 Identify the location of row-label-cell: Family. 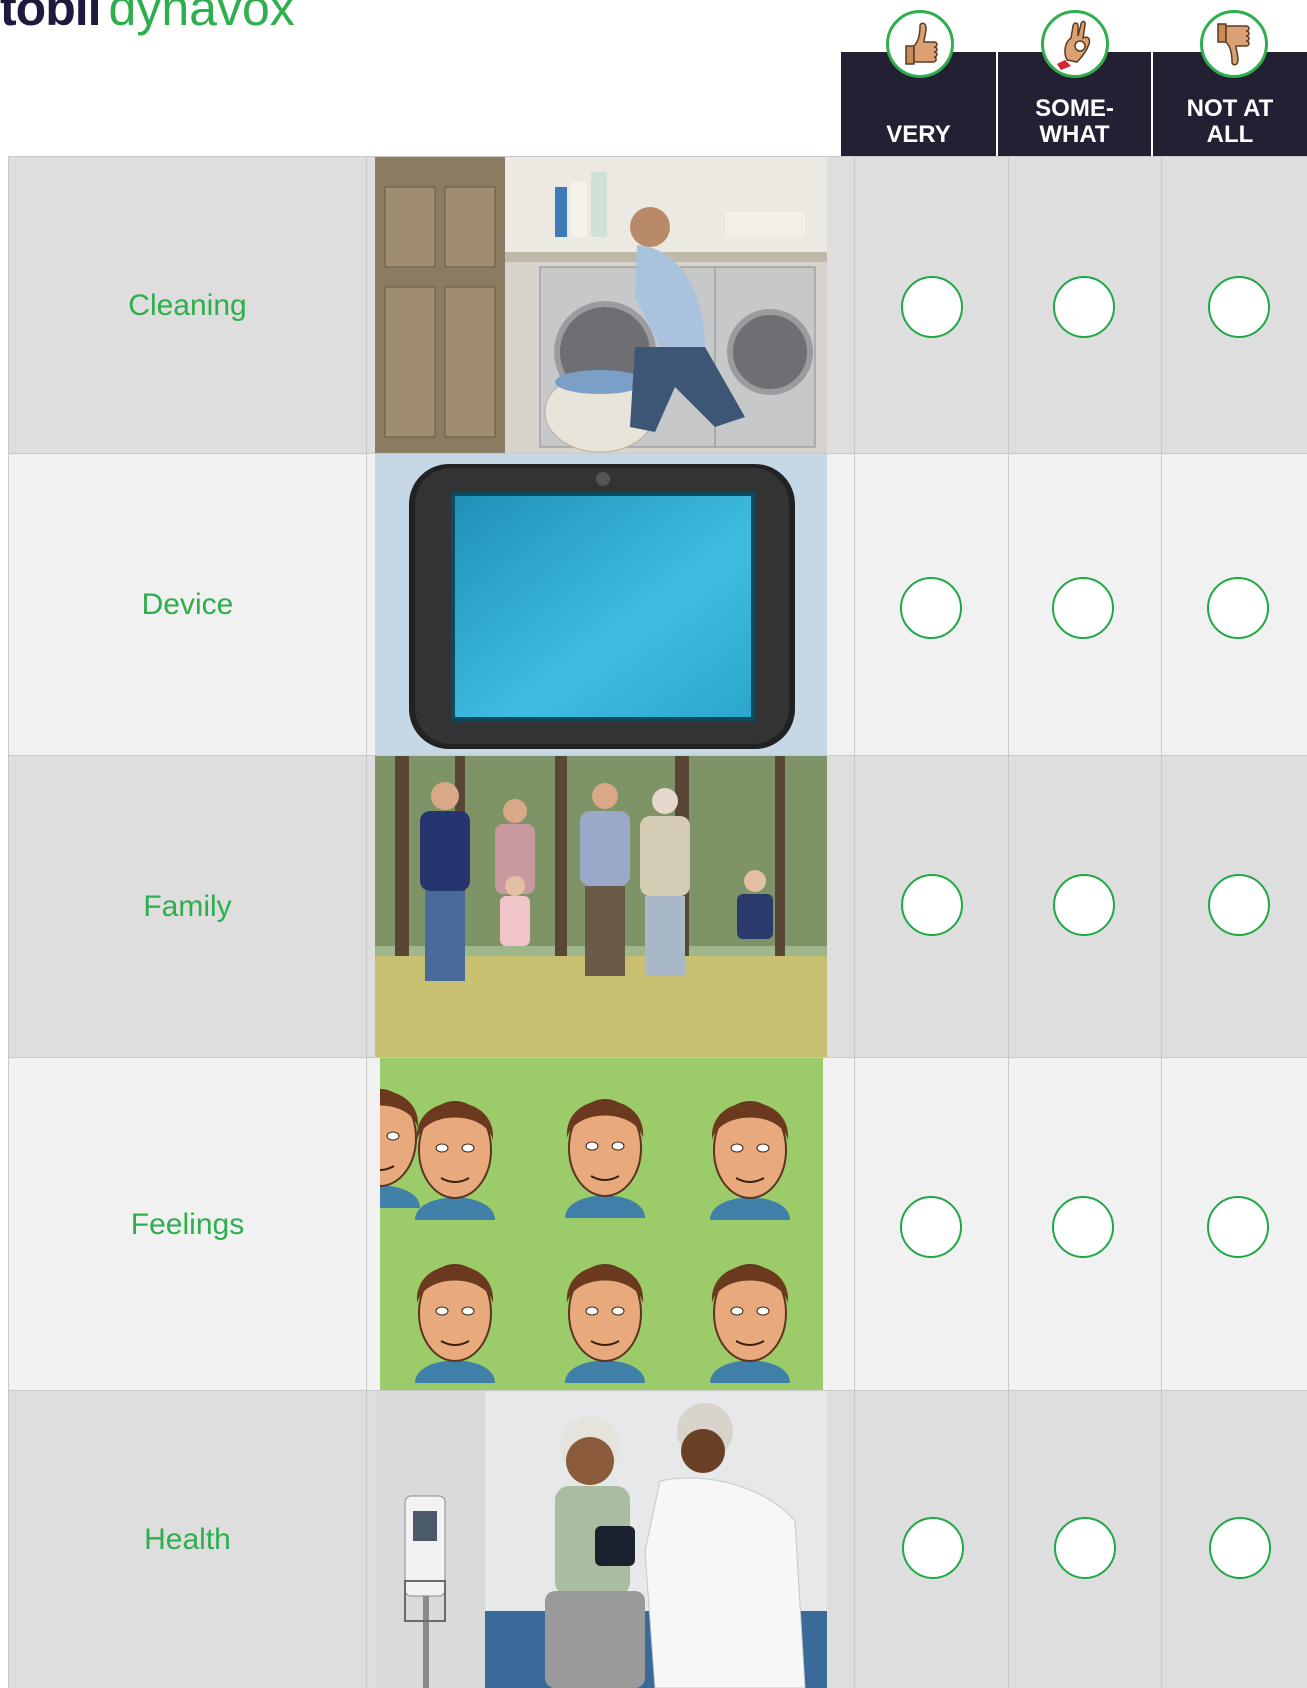
(187, 907).